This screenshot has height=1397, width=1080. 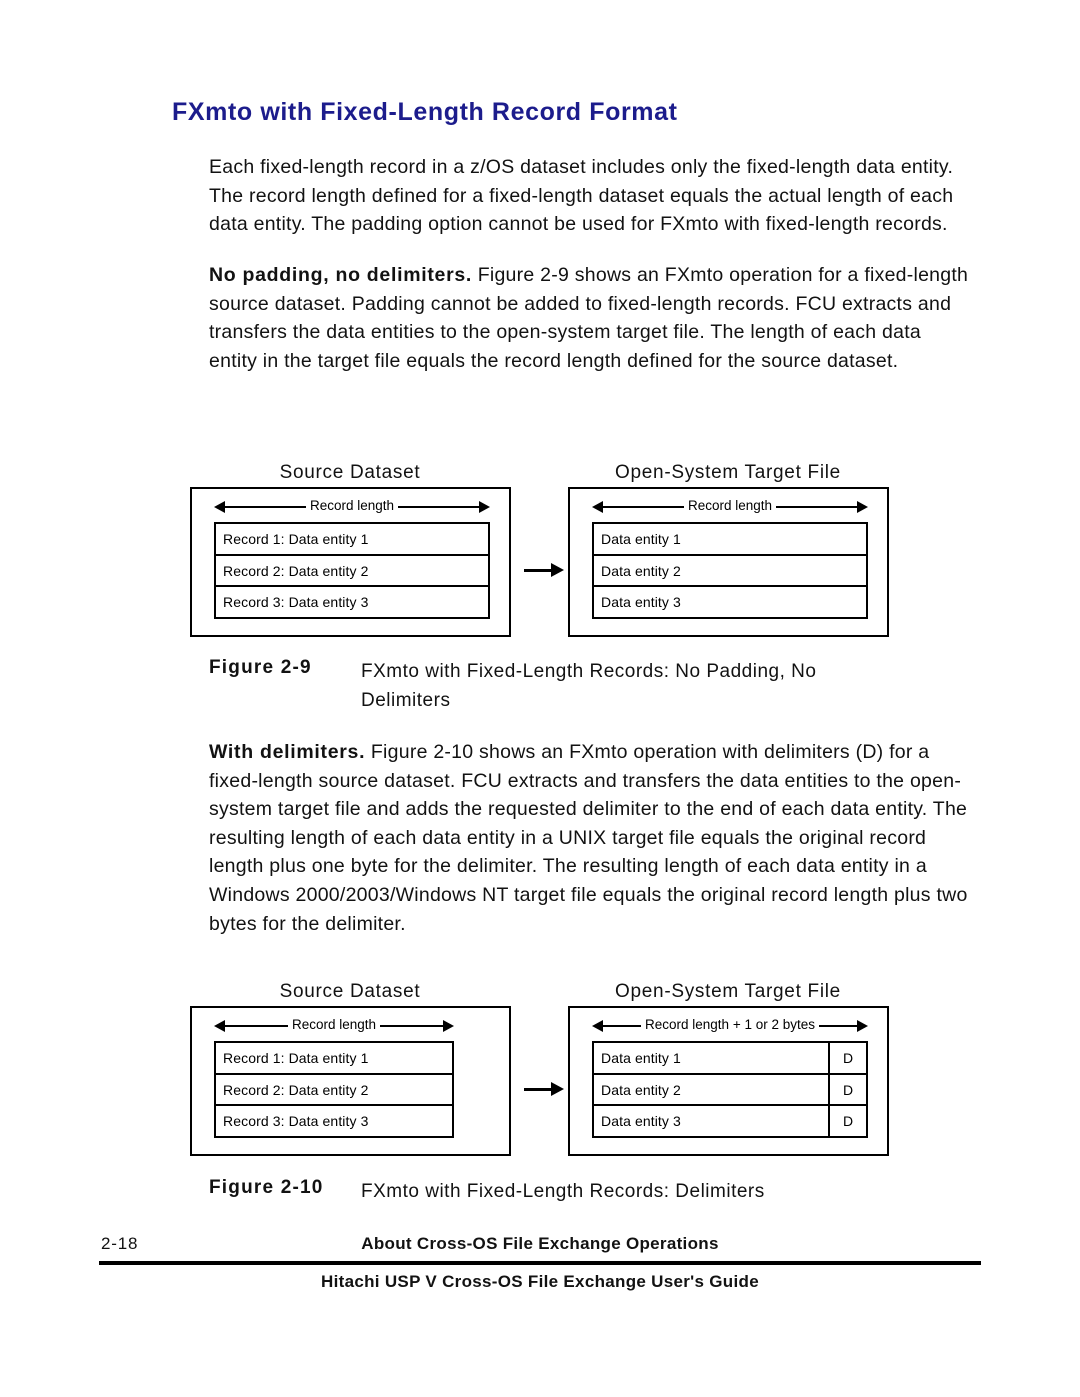 I want to click on table-row: Data entity 2 D, so click(x=730, y=1090).